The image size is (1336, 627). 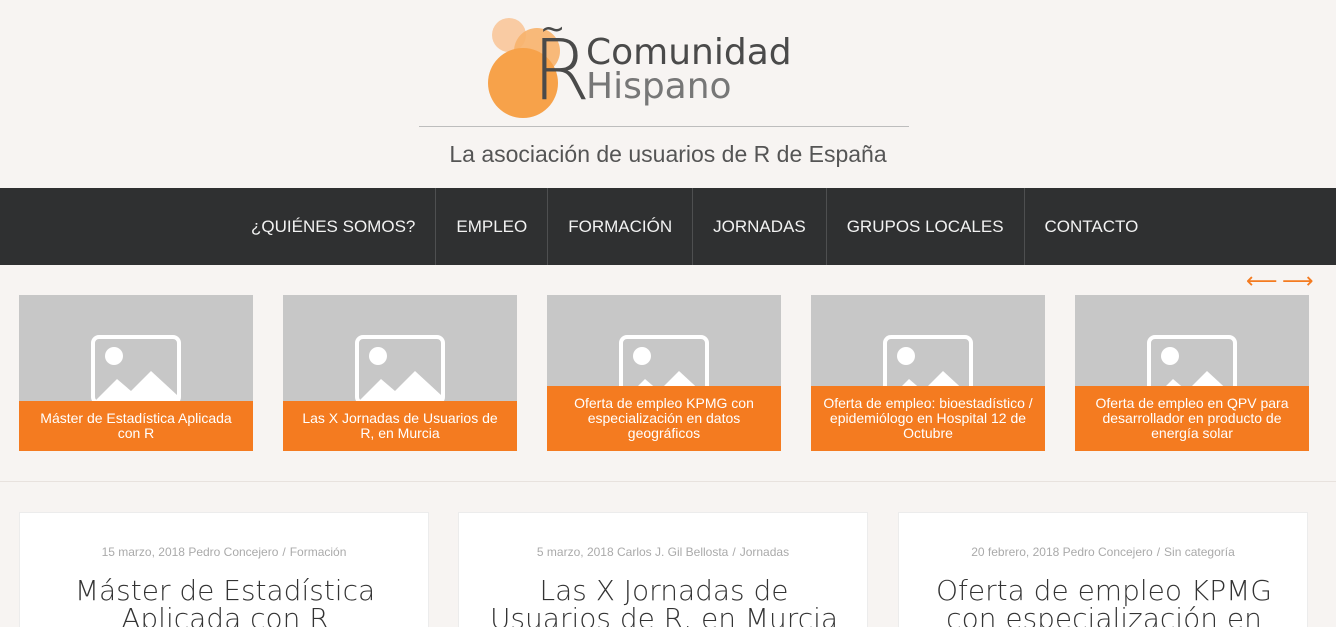 What do you see at coordinates (1015, 552) in the screenshot?
I see `post-date: 20 febrero, 2018` at bounding box center [1015, 552].